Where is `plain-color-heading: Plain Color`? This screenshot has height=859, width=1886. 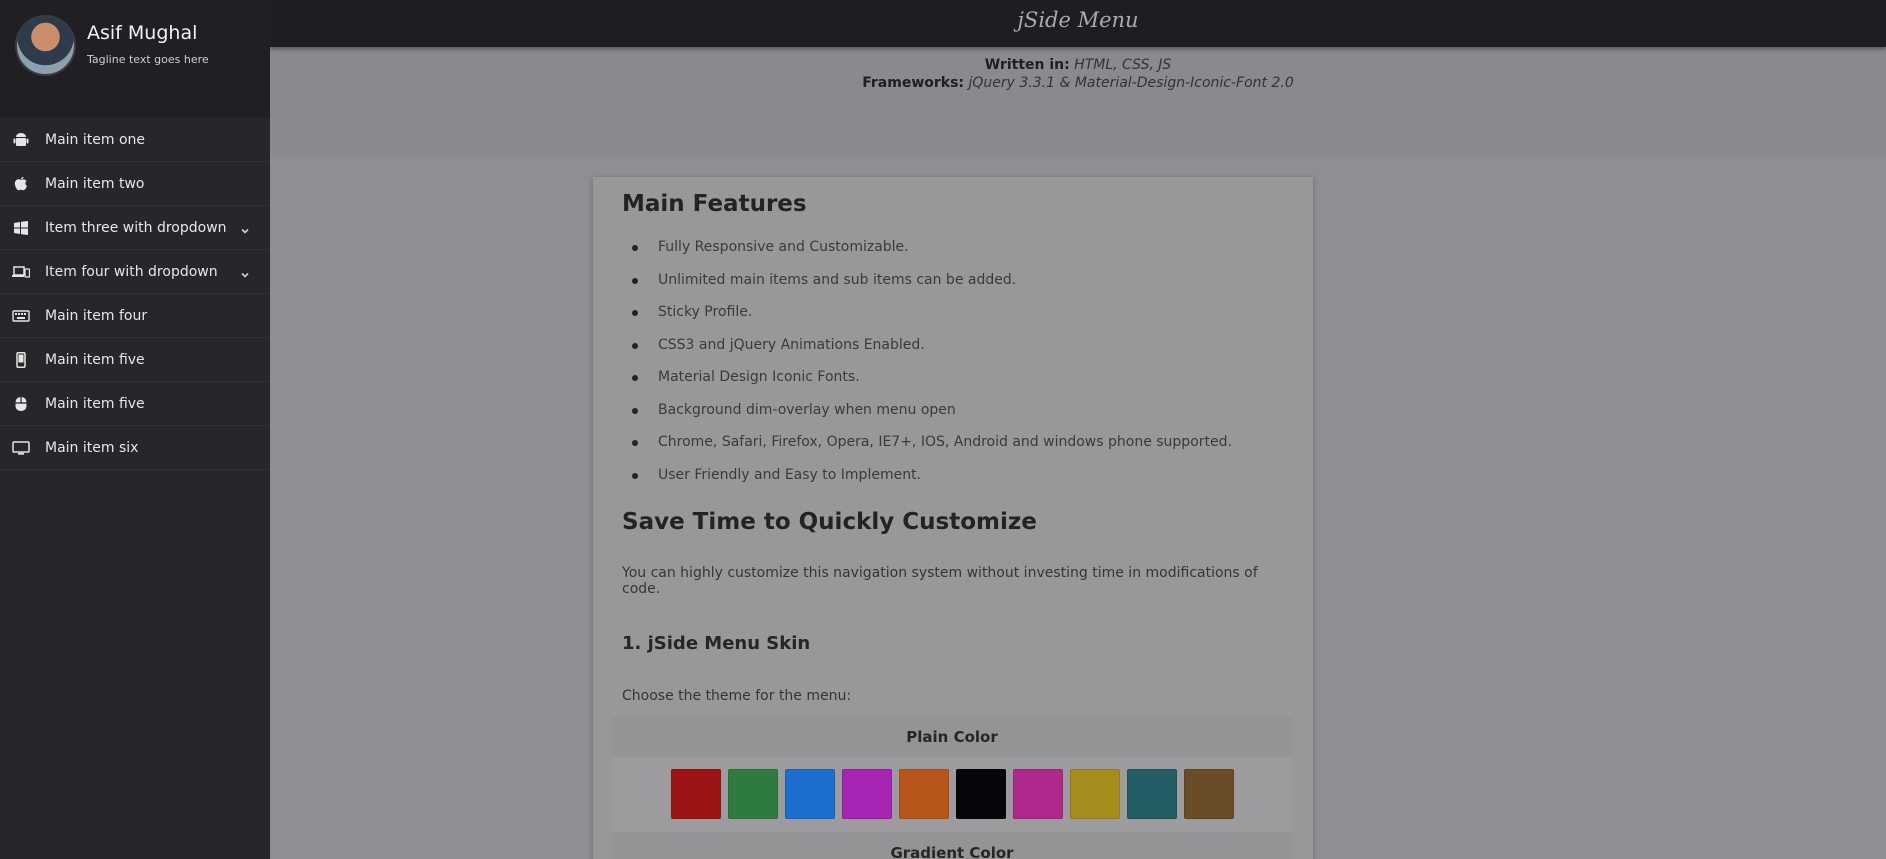
plain-color-heading: Plain Color is located at coordinates (952, 737).